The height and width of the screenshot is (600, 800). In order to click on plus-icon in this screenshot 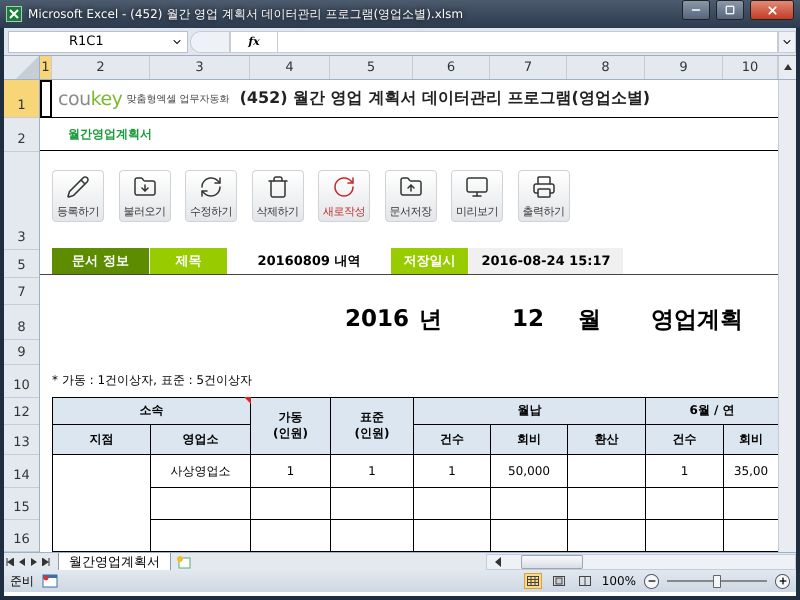, I will do `click(783, 581)`.